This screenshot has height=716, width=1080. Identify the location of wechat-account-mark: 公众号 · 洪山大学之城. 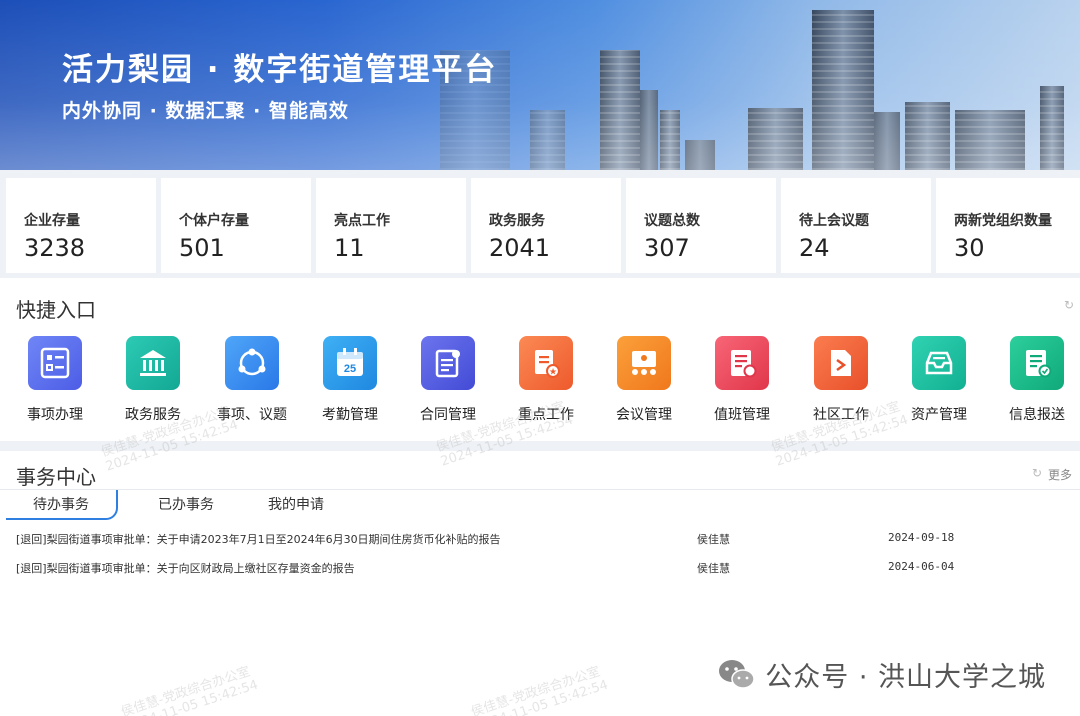
(881, 674).